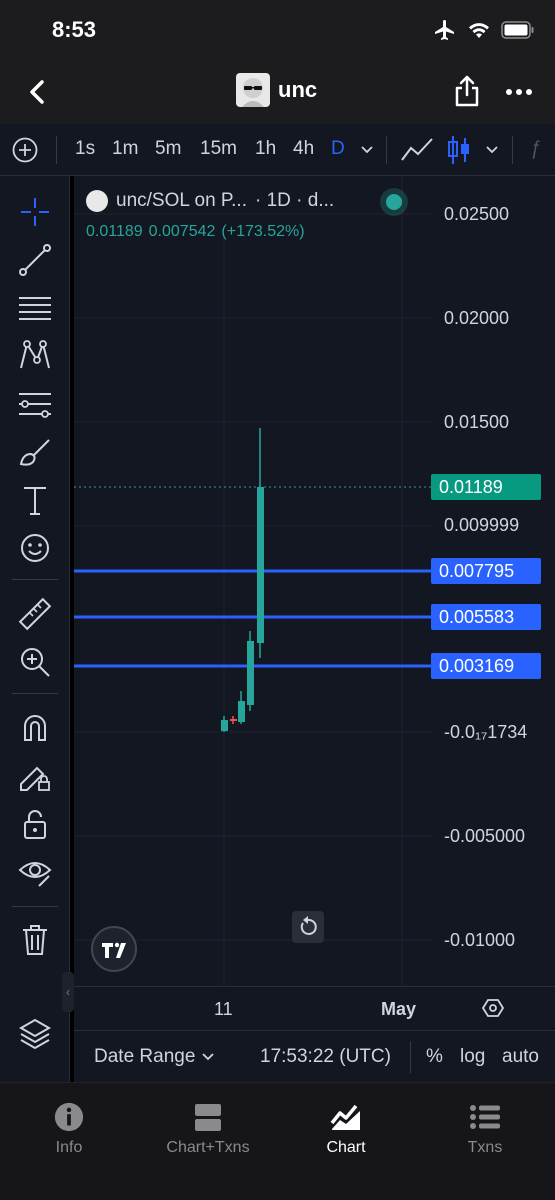 This screenshot has width=555, height=1200. Describe the element at coordinates (399, 1009) in the screenshot. I see `time-label: May` at that location.